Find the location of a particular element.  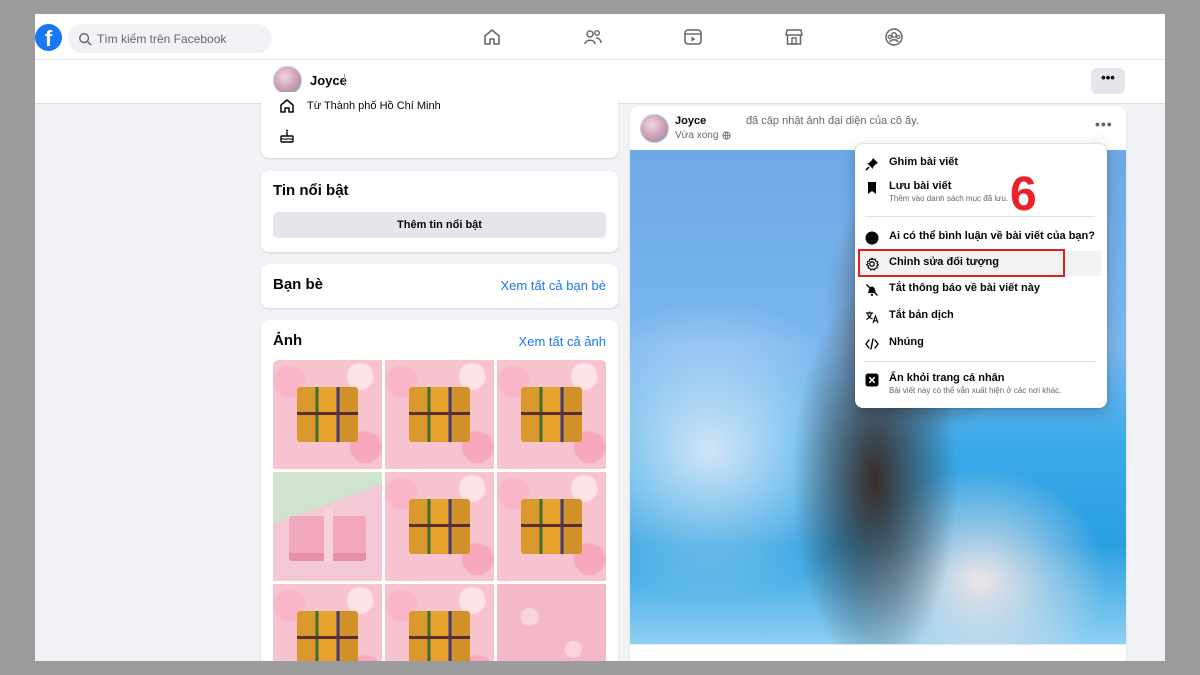

friends-card: Bạn bè Xem tất cả bạn bè is located at coordinates (439, 286).